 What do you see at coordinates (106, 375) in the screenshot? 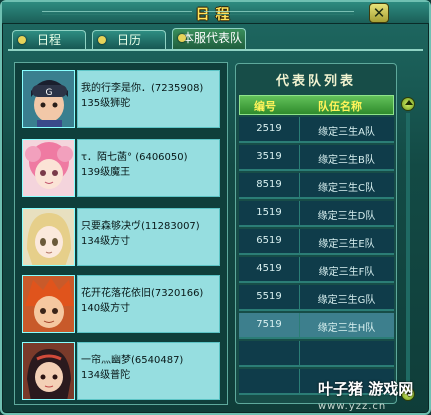
I see `member-level: 134级普陀` at bounding box center [106, 375].